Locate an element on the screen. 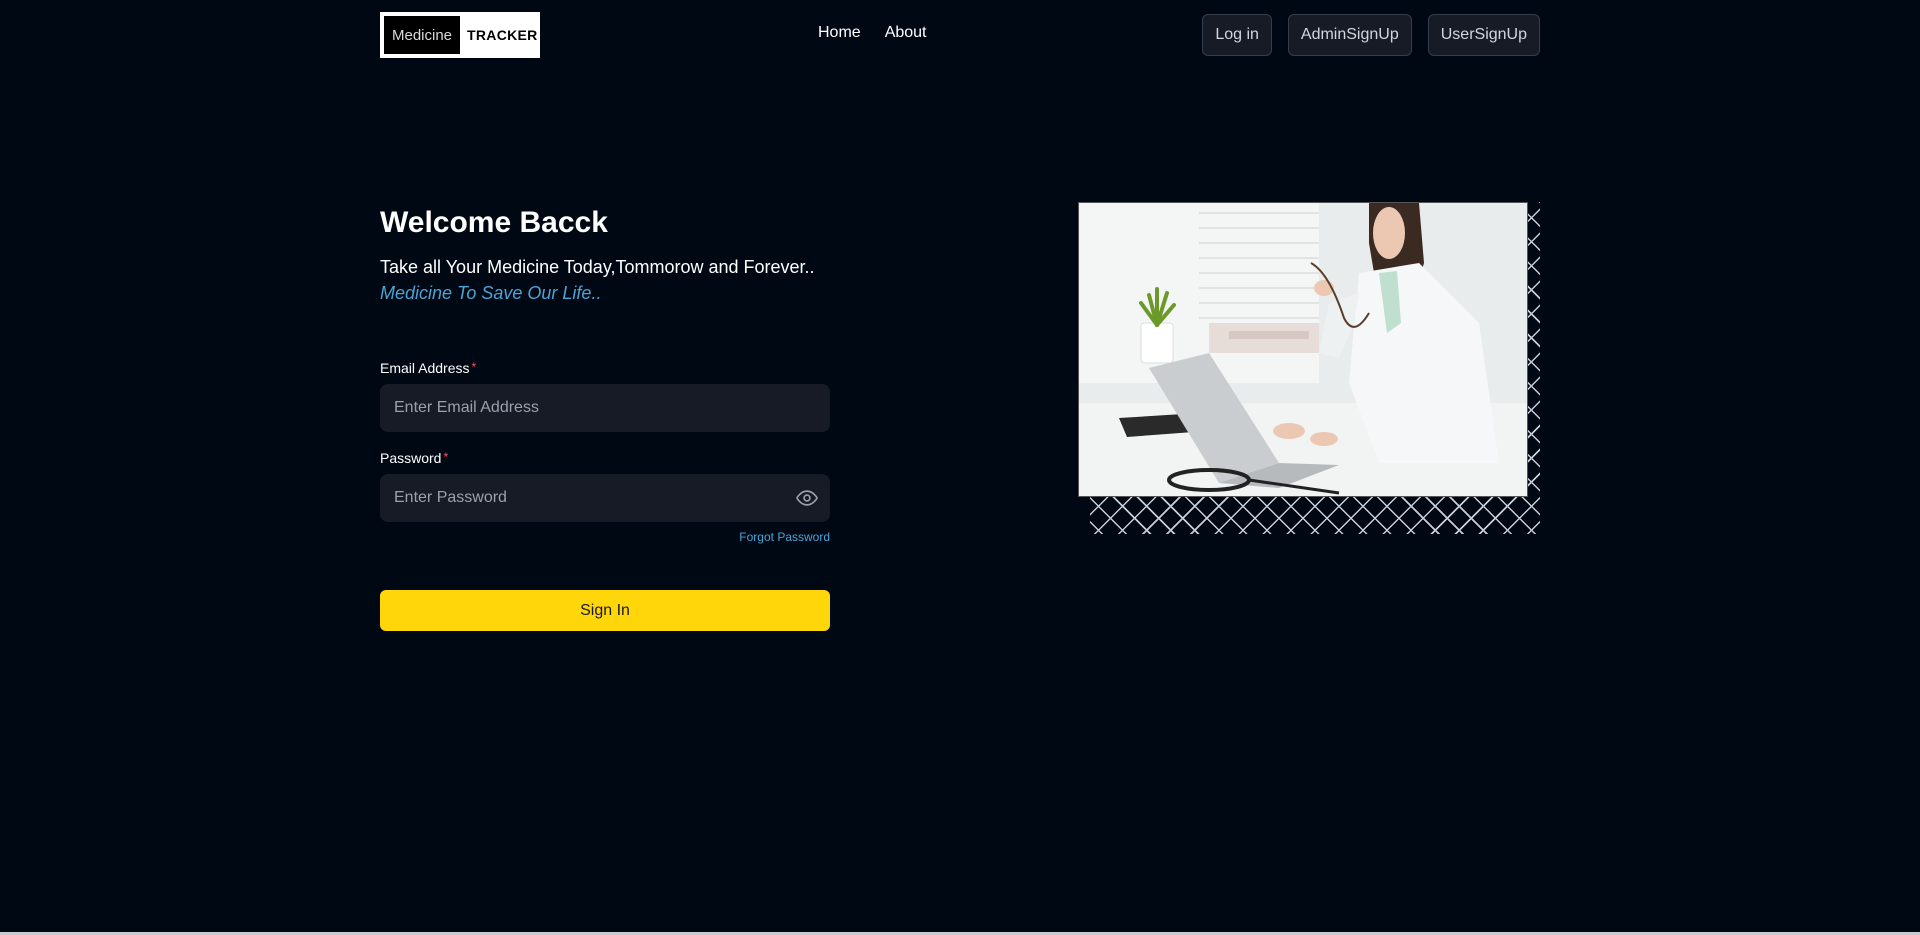  logo-medicine-text: Medicine is located at coordinates (422, 35).